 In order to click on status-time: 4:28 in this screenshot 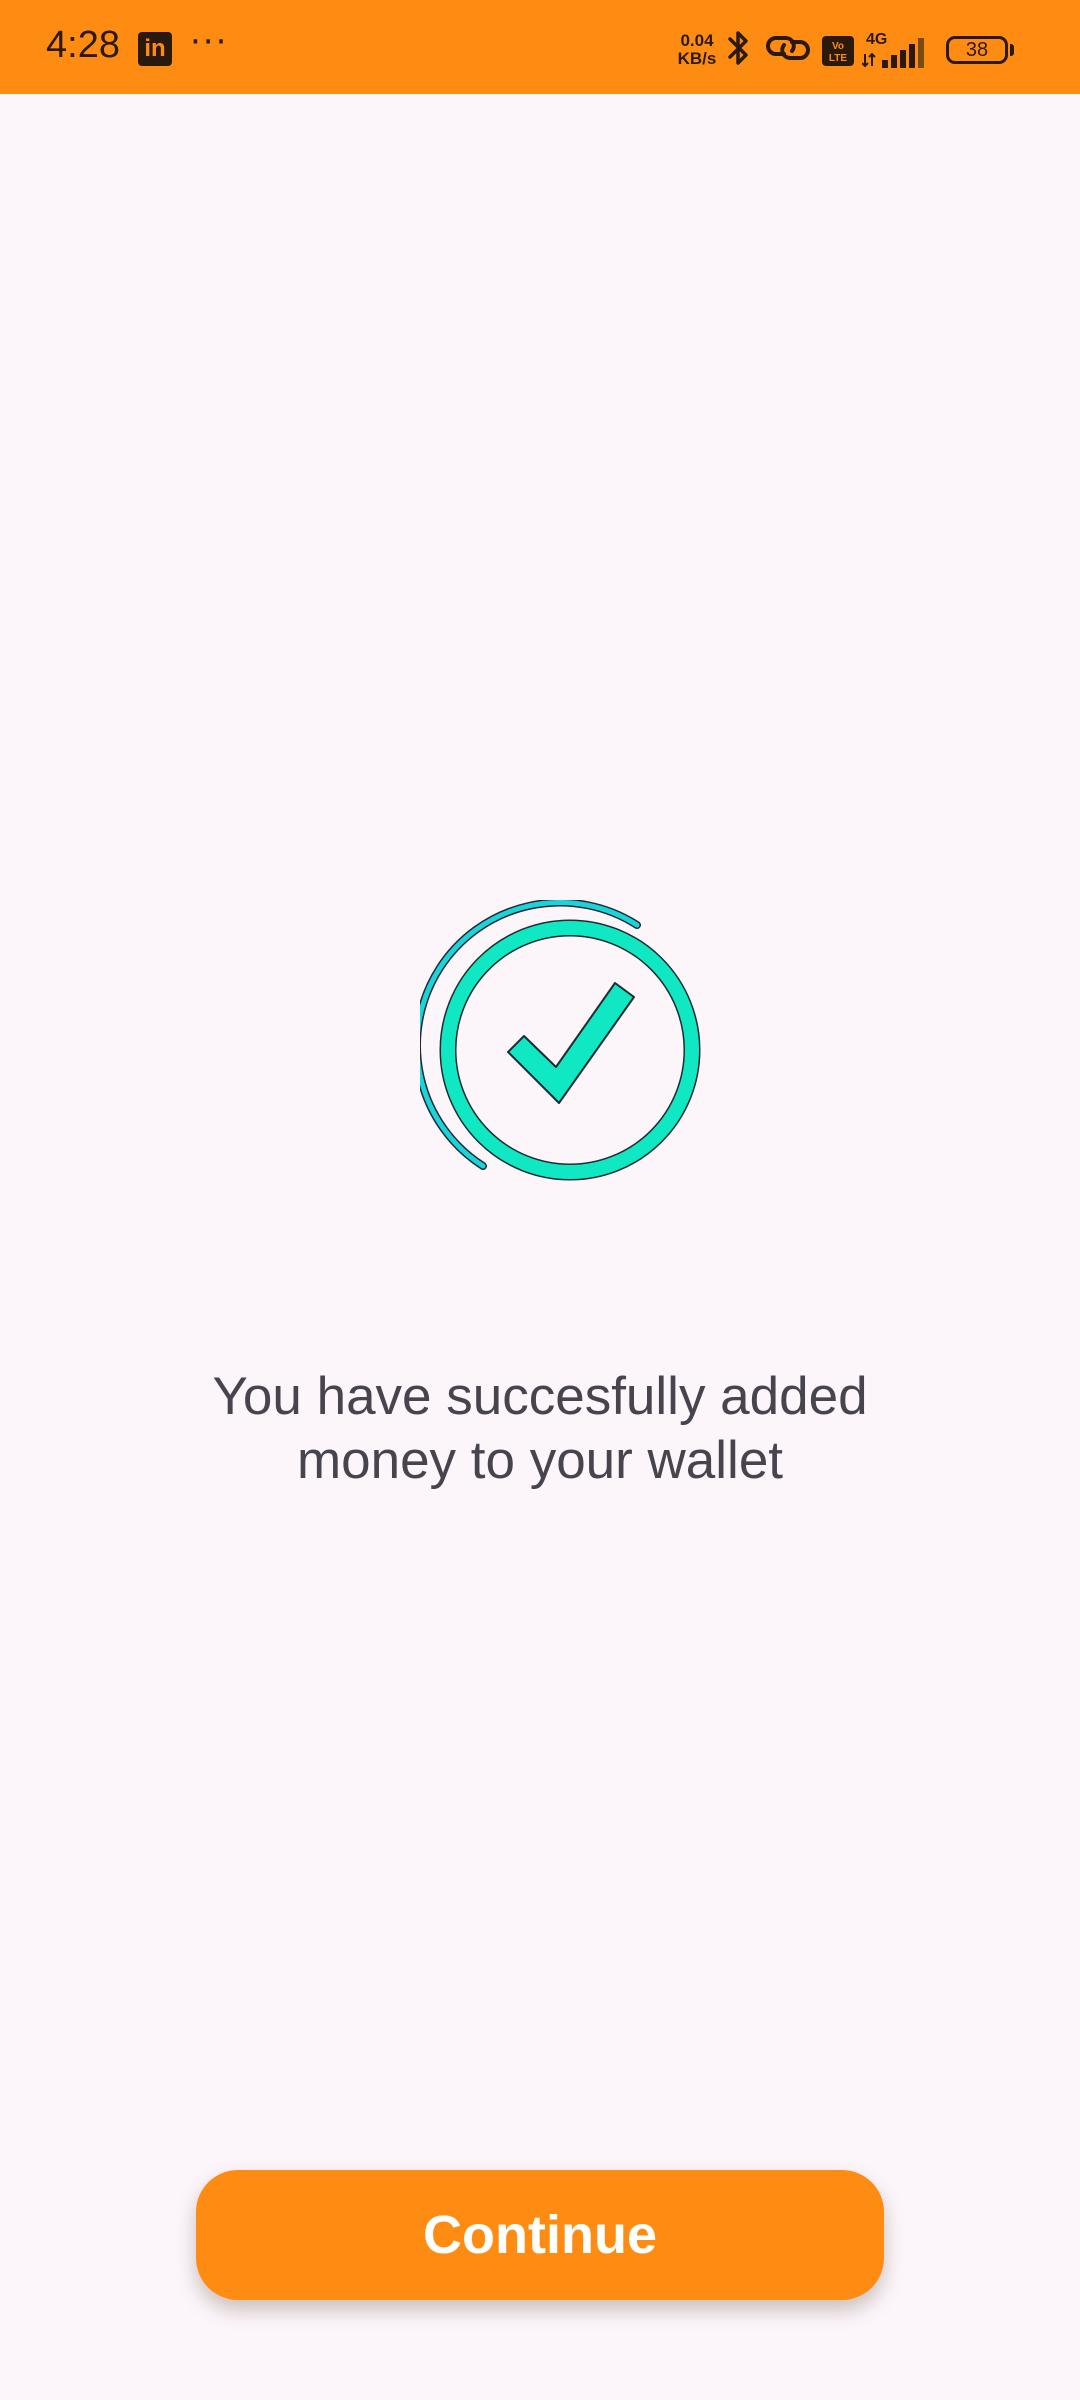, I will do `click(83, 45)`.